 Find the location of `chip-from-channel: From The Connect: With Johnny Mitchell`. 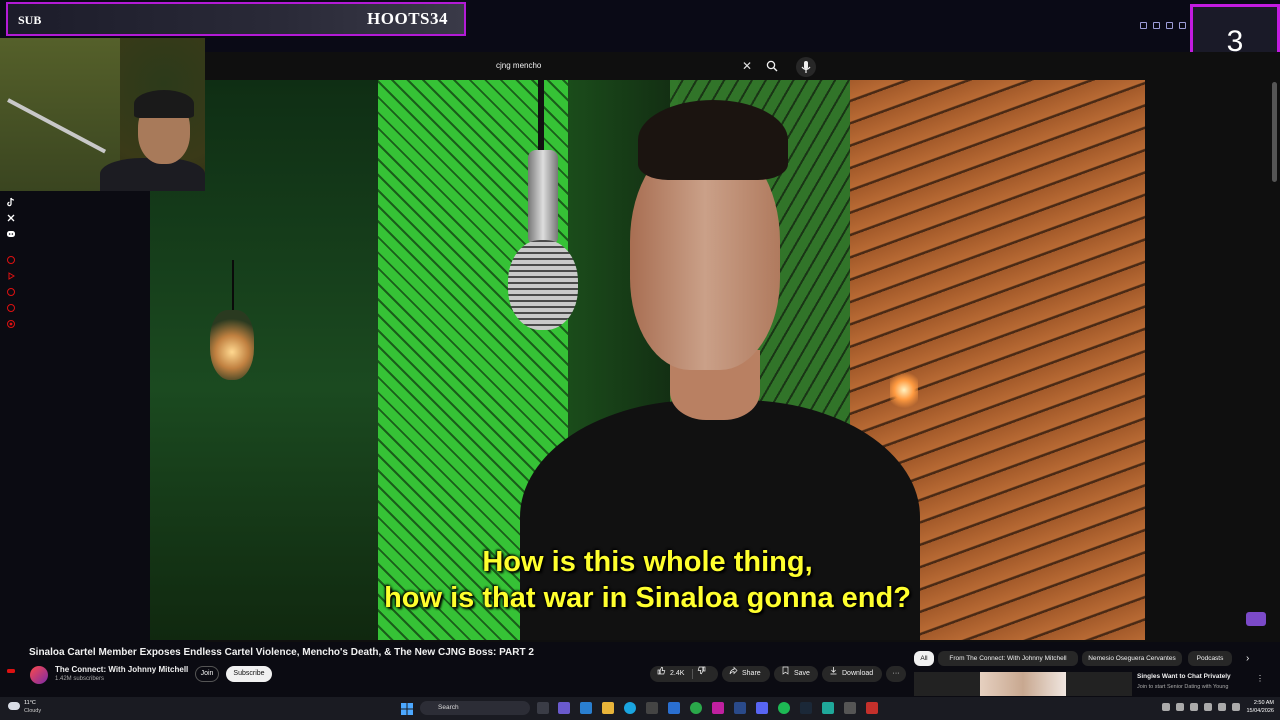

chip-from-channel: From The Connect: With Johnny Mitchell is located at coordinates (1008, 658).